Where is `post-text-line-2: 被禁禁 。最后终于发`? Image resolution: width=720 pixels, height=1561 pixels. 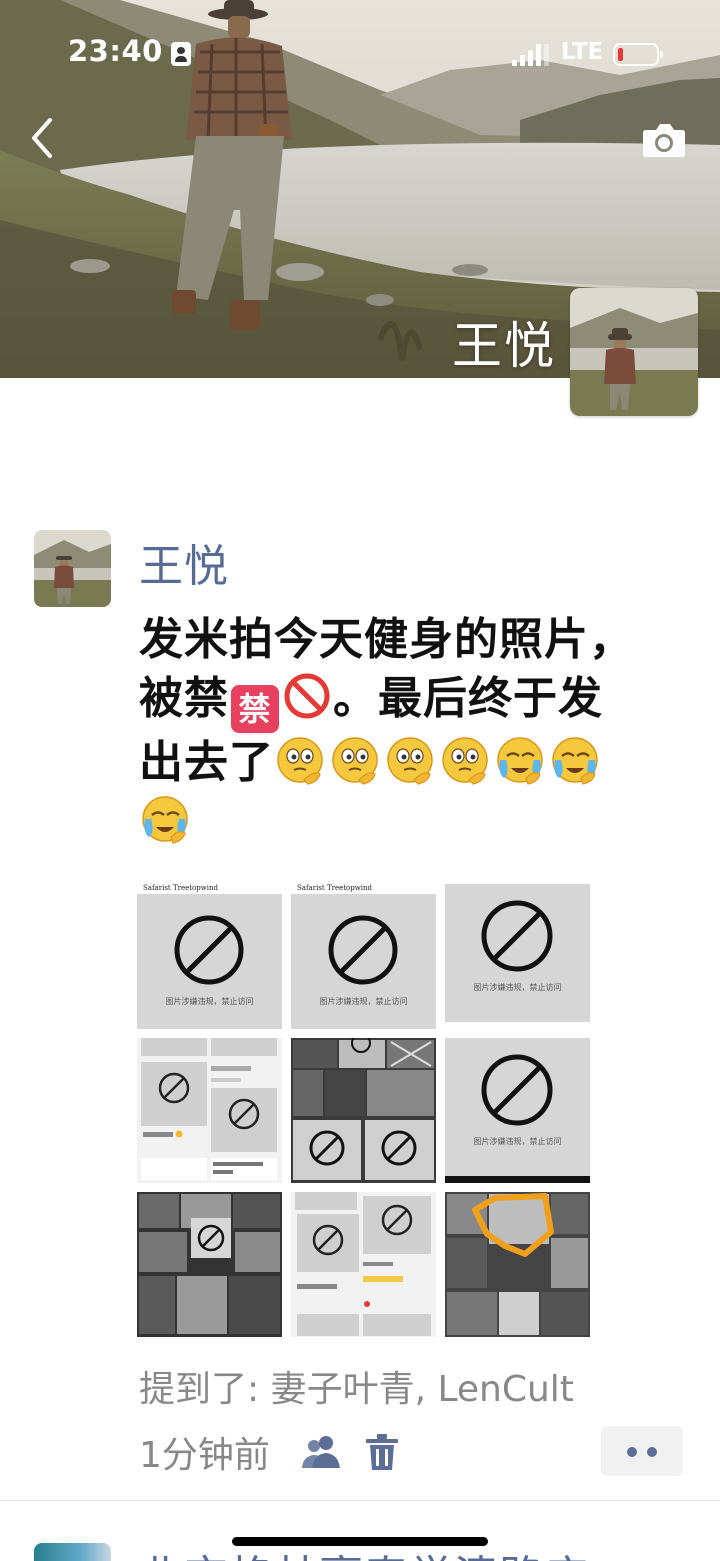
post-text-line-2: 被禁禁 。最后终于发 is located at coordinates (409, 701).